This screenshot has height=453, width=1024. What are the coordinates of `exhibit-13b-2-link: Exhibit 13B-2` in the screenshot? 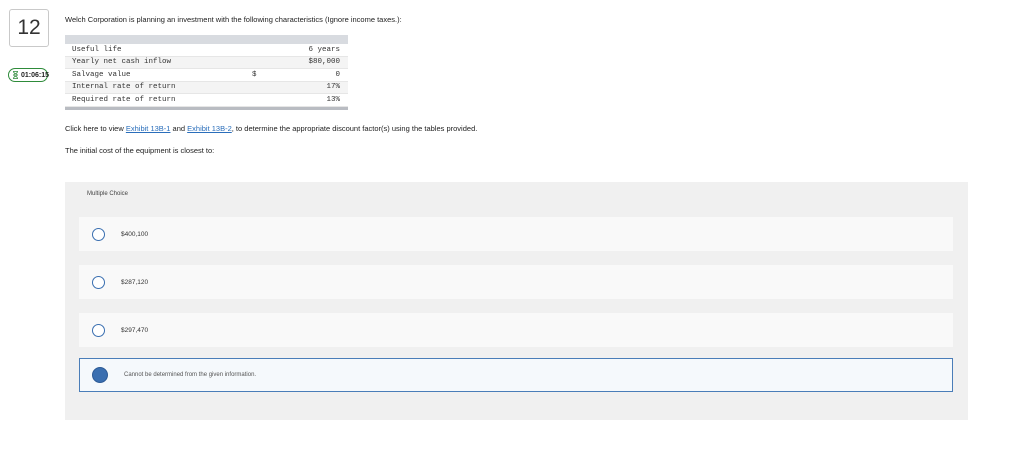 It's located at (209, 128).